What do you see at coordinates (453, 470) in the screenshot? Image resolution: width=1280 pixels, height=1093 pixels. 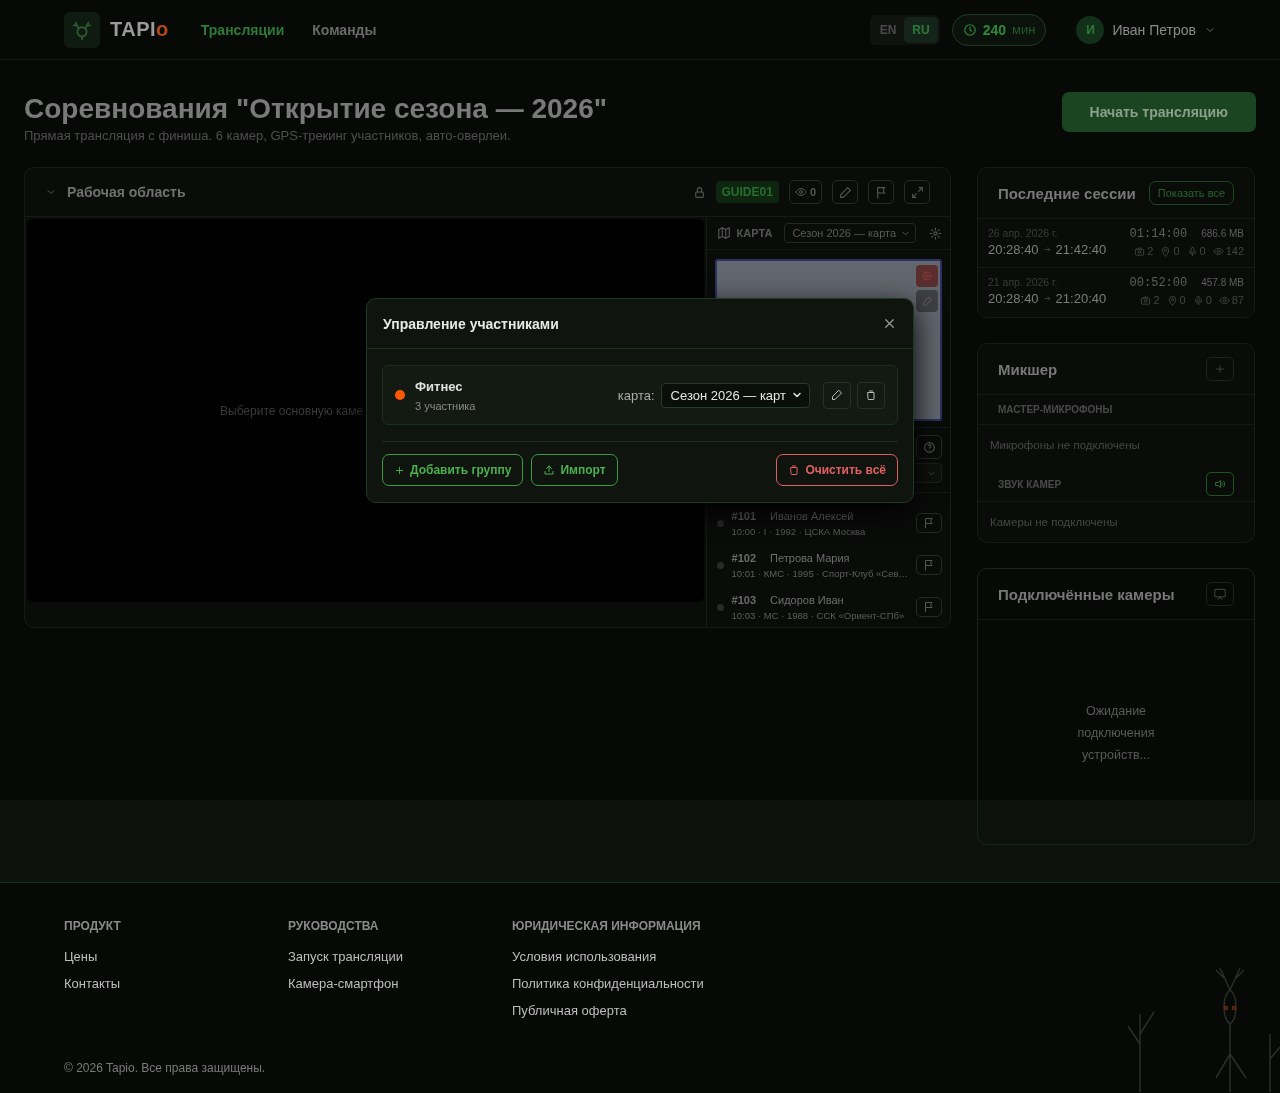 I see `add-group-button: Добавить группу` at bounding box center [453, 470].